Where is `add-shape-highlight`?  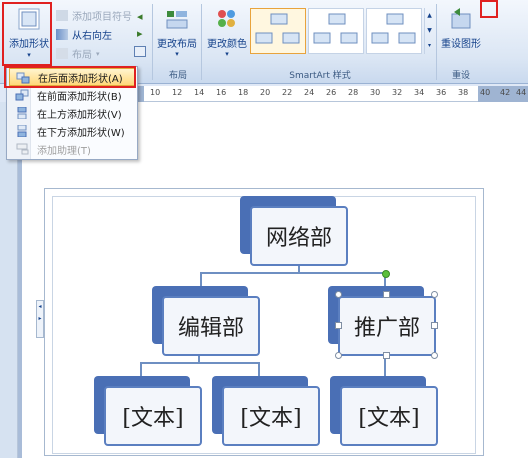
add-shape-highlight is located at coordinates (27, 34).